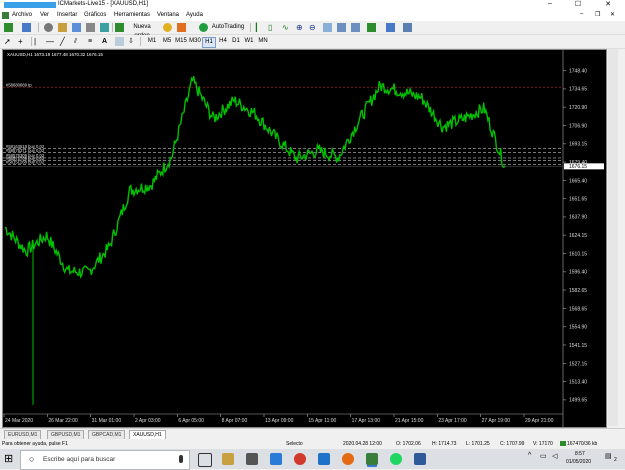  What do you see at coordinates (203, 27) in the screenshot?
I see `autotrading-icon` at bounding box center [203, 27].